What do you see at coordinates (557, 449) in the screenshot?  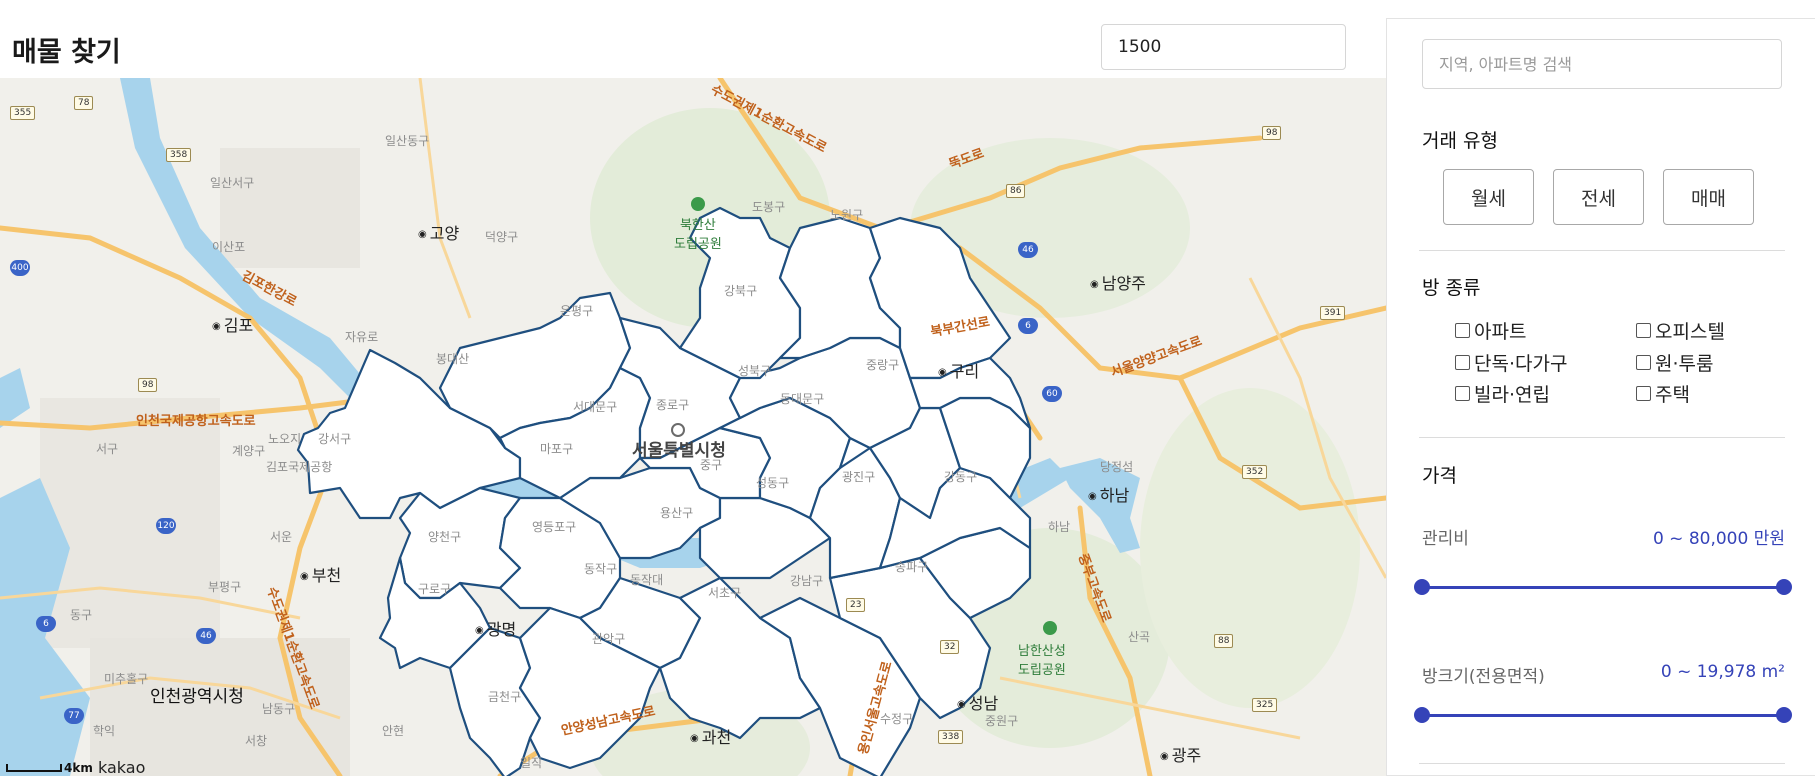 I see `district-label-mapo: 마포구` at bounding box center [557, 449].